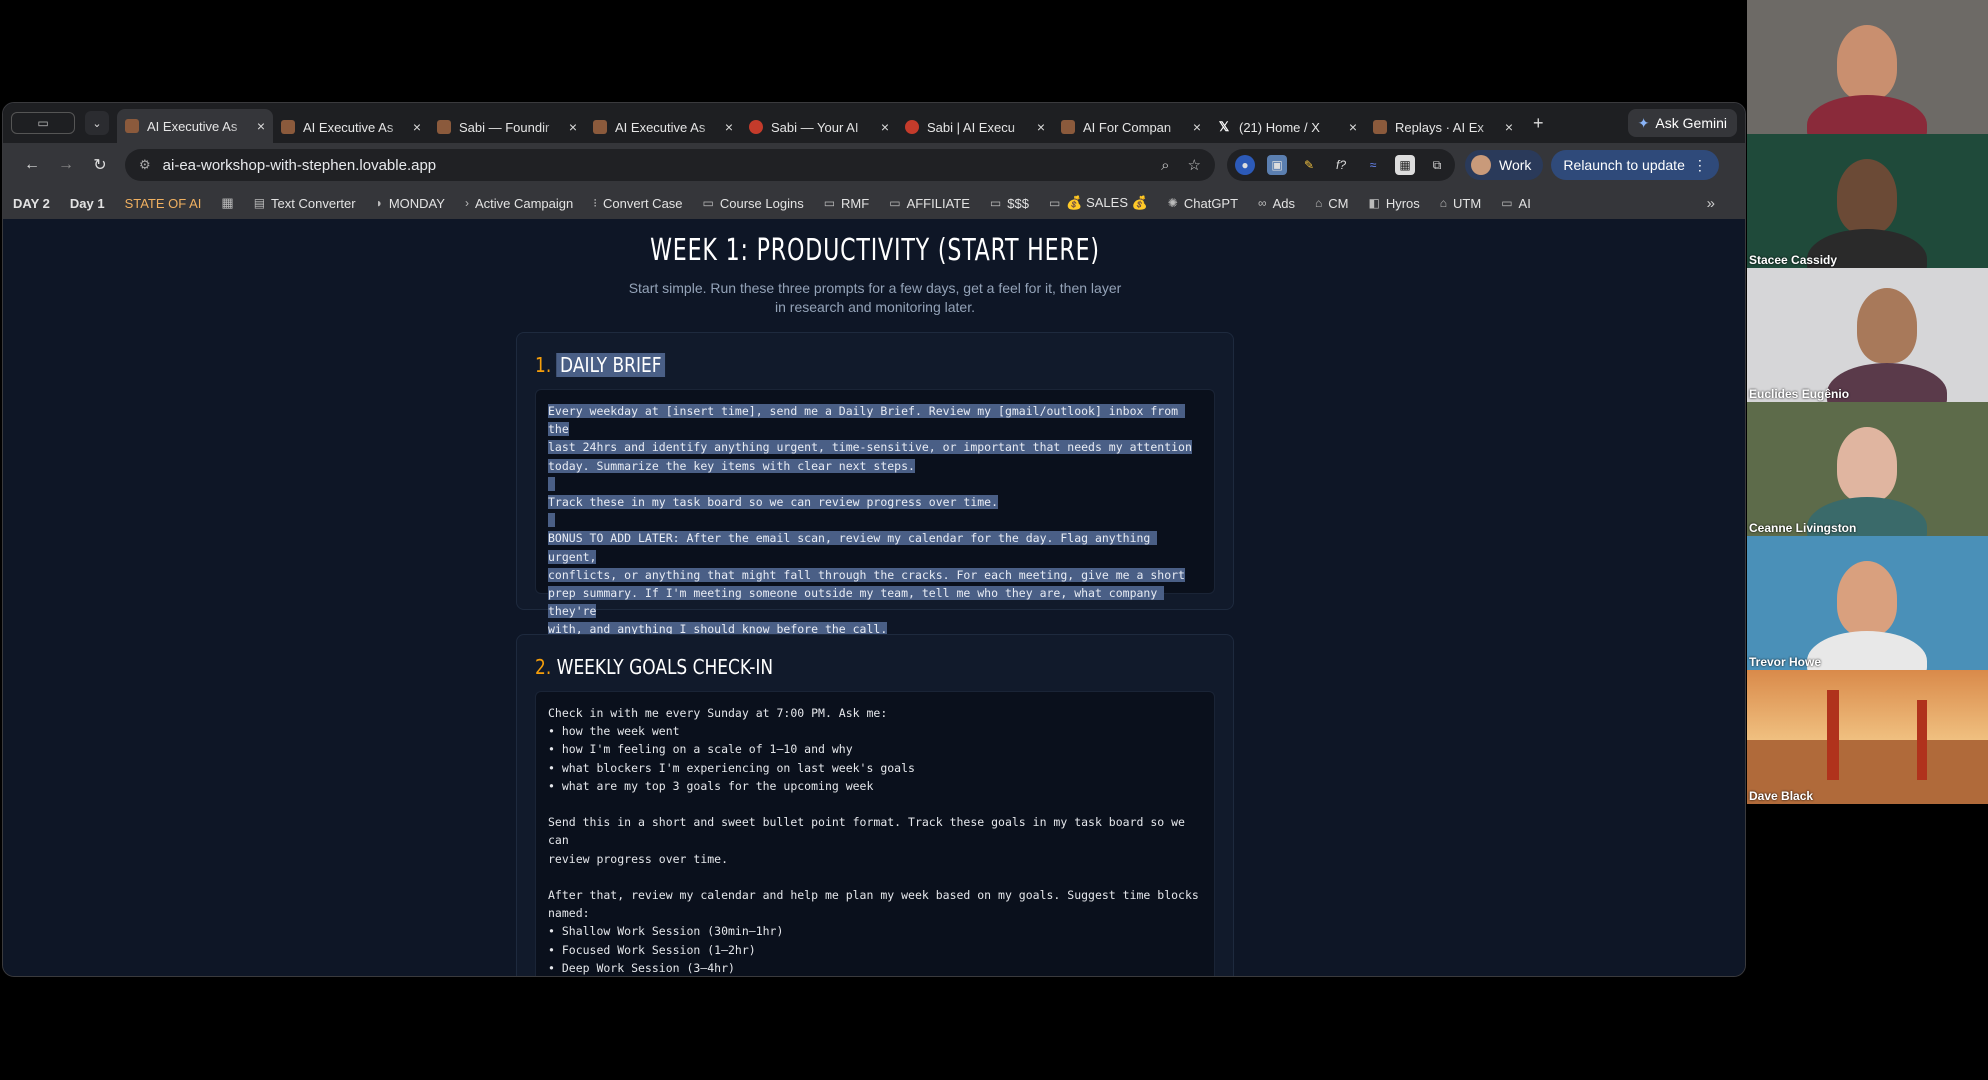 The image size is (1988, 1080). Describe the element at coordinates (1165, 165) in the screenshot. I see `zoom-icon: ⌕` at that location.